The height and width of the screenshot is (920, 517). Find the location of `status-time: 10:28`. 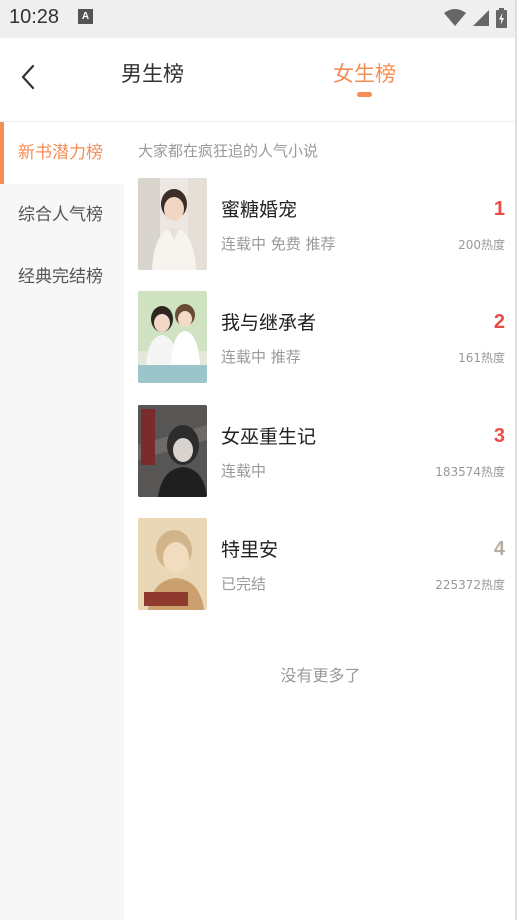

status-time: 10:28 is located at coordinates (34, 17).